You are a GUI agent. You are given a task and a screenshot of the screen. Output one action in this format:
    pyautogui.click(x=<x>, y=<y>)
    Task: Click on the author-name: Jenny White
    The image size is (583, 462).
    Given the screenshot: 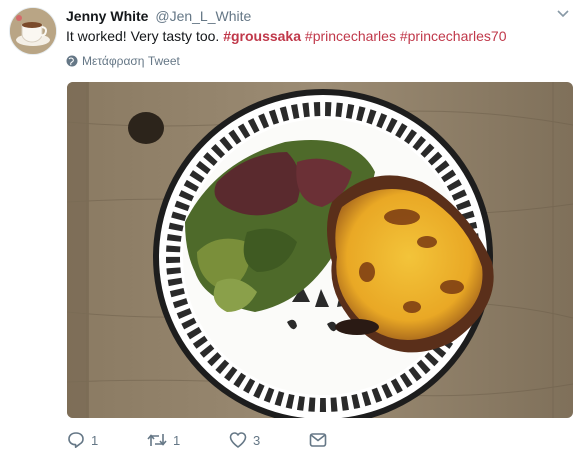 What is the action you would take?
    pyautogui.click(x=107, y=16)
    